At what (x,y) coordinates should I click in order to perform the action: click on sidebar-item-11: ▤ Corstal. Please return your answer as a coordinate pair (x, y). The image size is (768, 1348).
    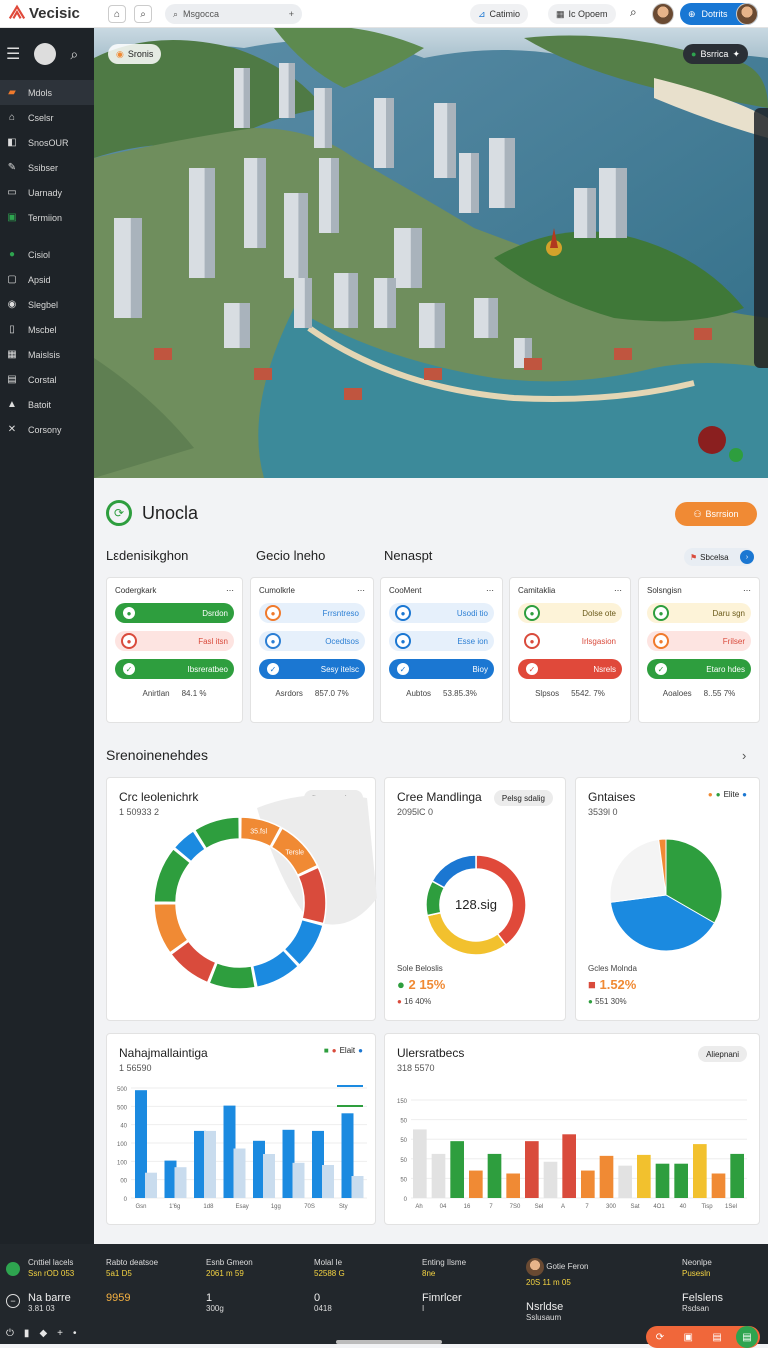
    Looking at the image, I should click on (47, 379).